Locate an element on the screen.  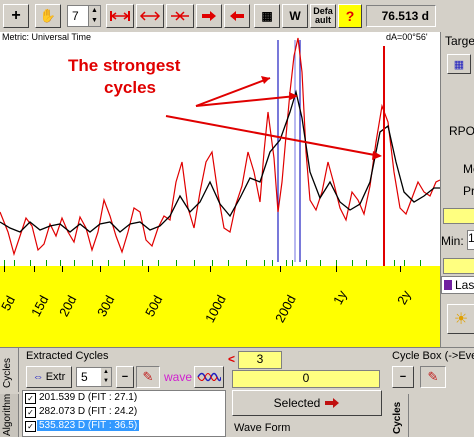
index-field: 0 is located at coordinates (306, 379).